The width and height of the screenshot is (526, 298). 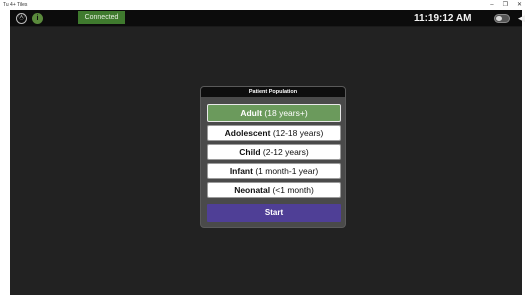 What do you see at coordinates (263, 5) in the screenshot?
I see `window-titlebar: Tu 4+ Tiles – ❐ ✕` at bounding box center [263, 5].